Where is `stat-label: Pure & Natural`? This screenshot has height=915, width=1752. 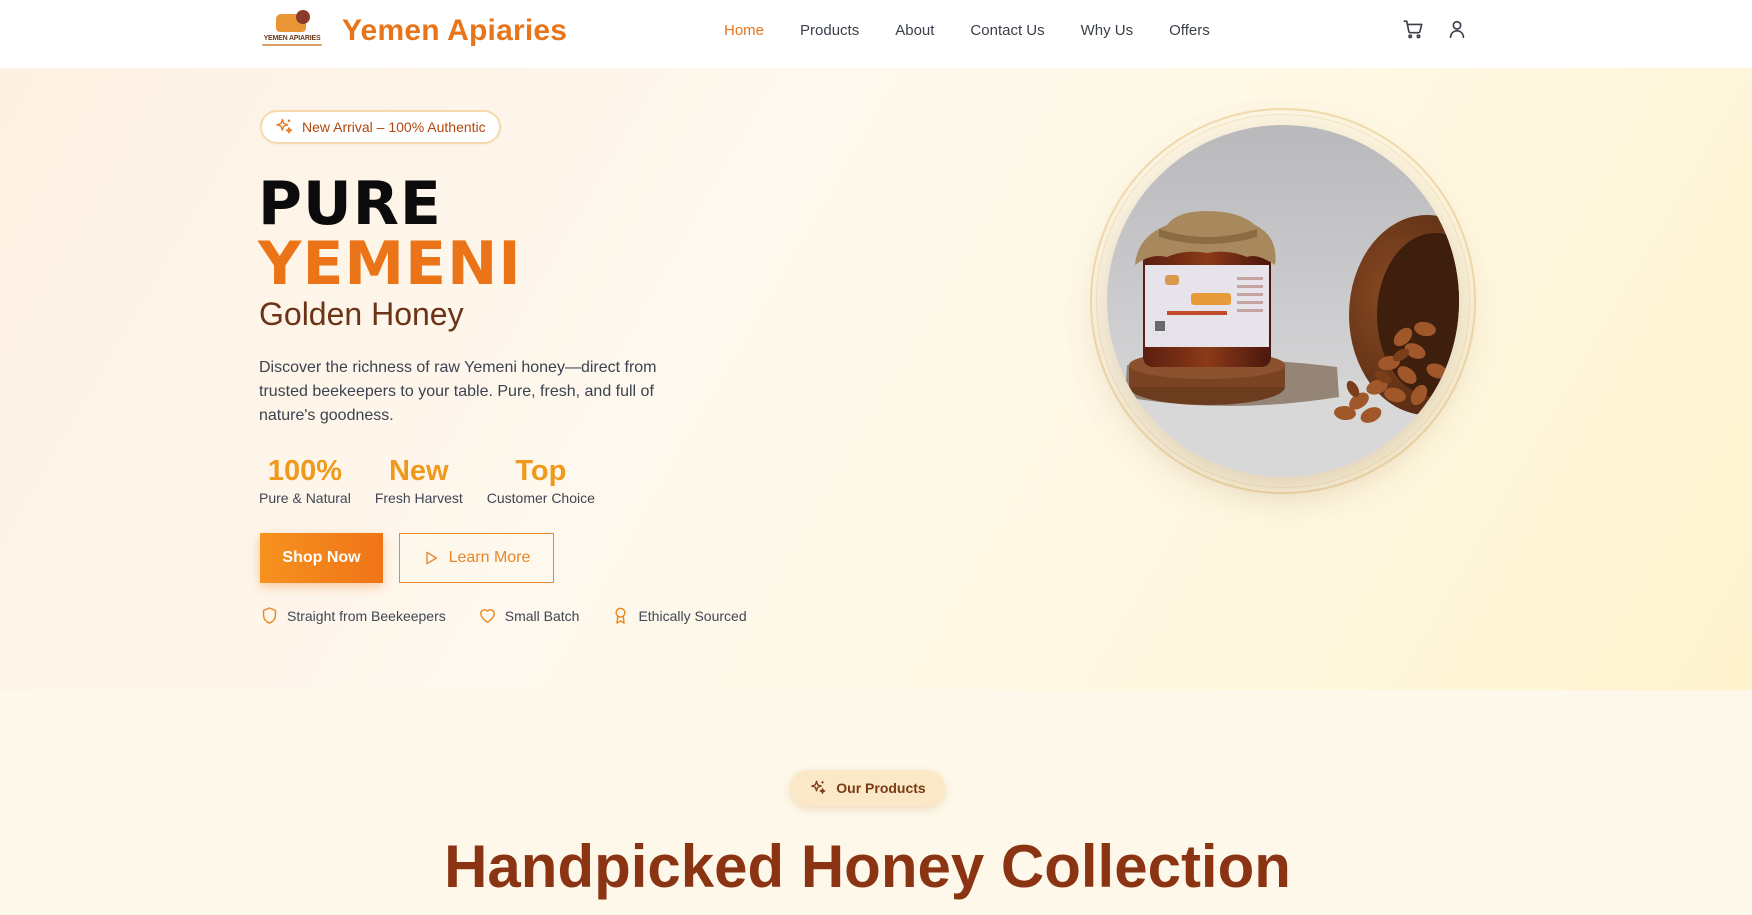 stat-label: Pure & Natural is located at coordinates (305, 498).